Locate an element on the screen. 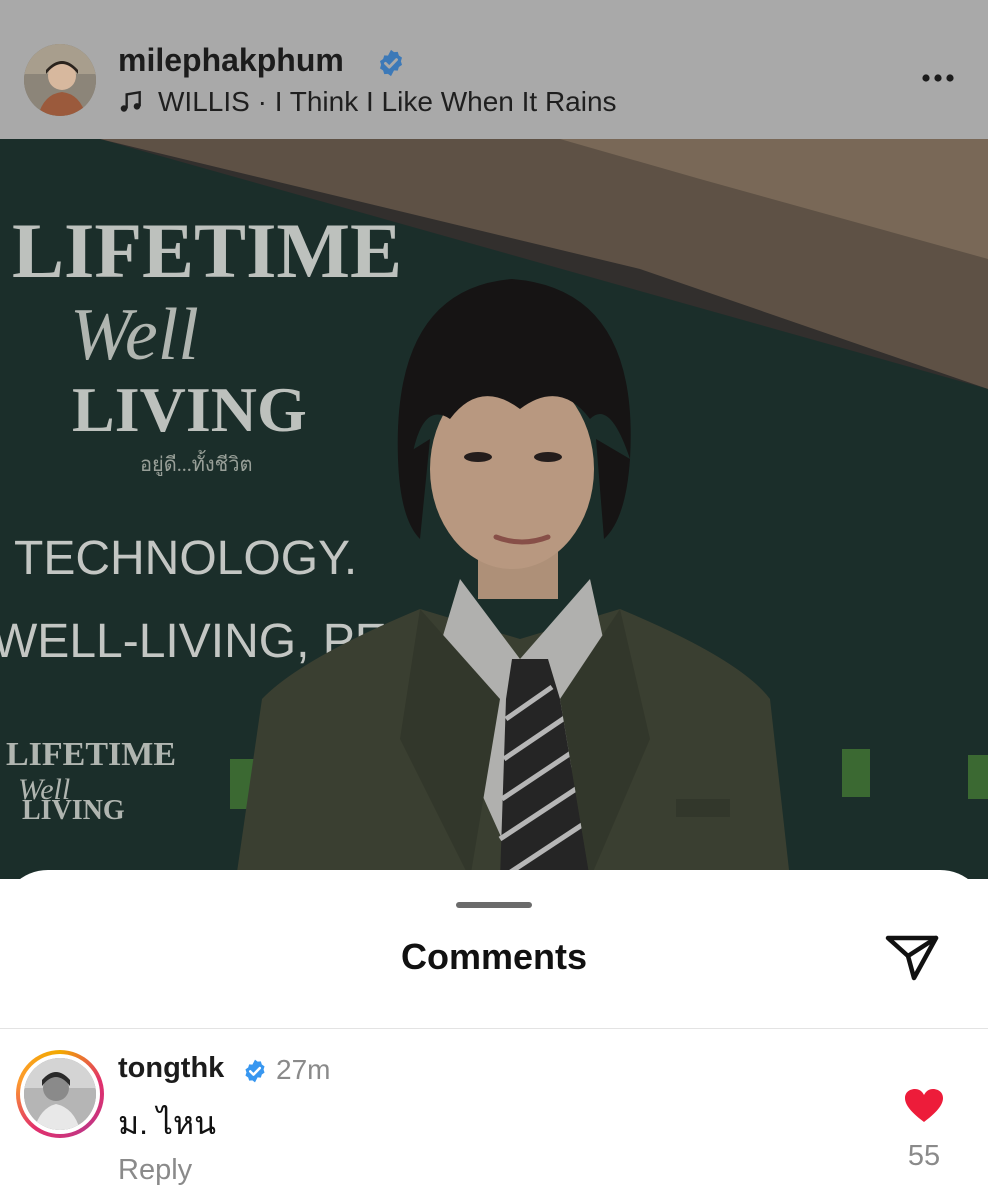 Image resolution: width=988 pixels, height=1200 pixels. comment-item: tongthk 27m ม. ไหน Reply 55 is located at coordinates (494, 1123).